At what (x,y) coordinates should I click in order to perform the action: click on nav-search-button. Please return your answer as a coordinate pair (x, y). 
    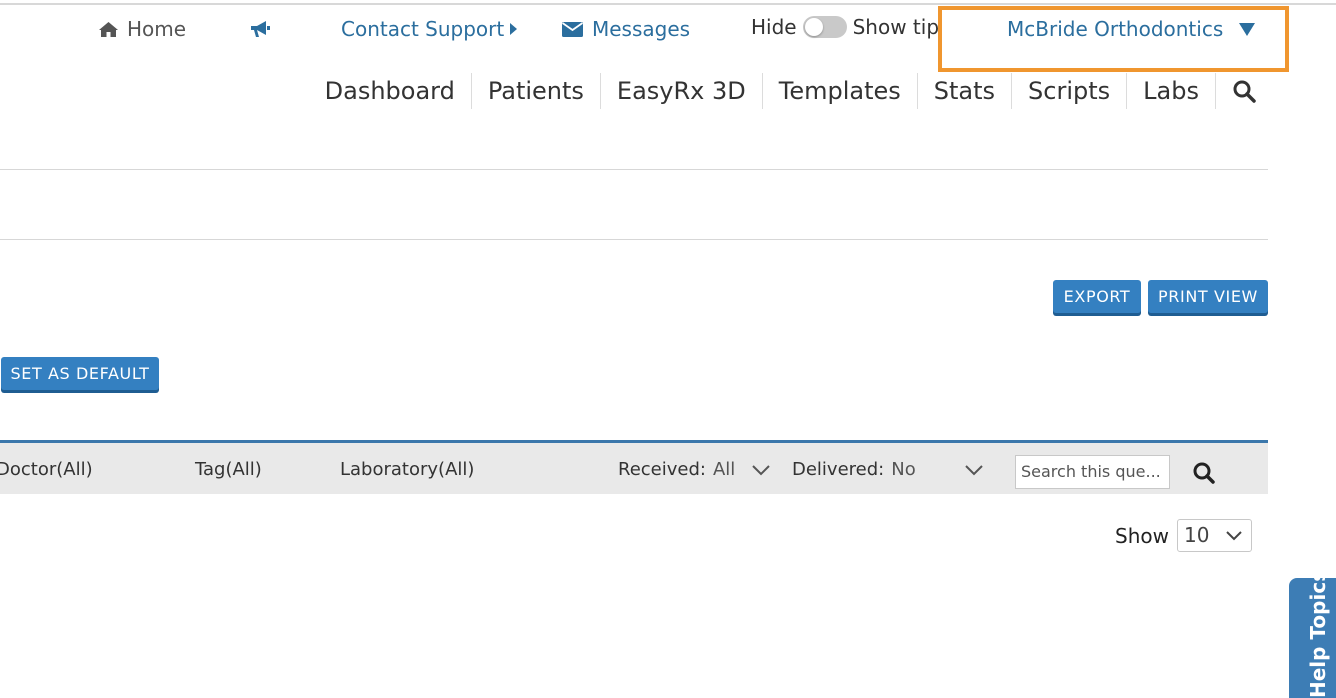
    Looking at the image, I should click on (1241, 91).